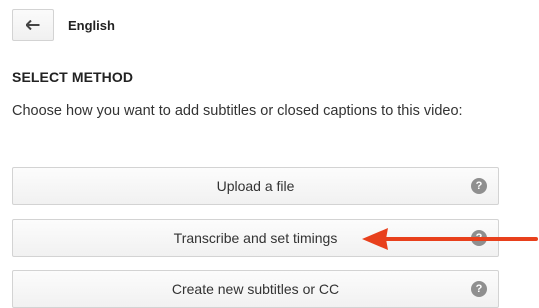 The image size is (539, 308). I want to click on upload-file-button: Upload a file ?, so click(255, 186).